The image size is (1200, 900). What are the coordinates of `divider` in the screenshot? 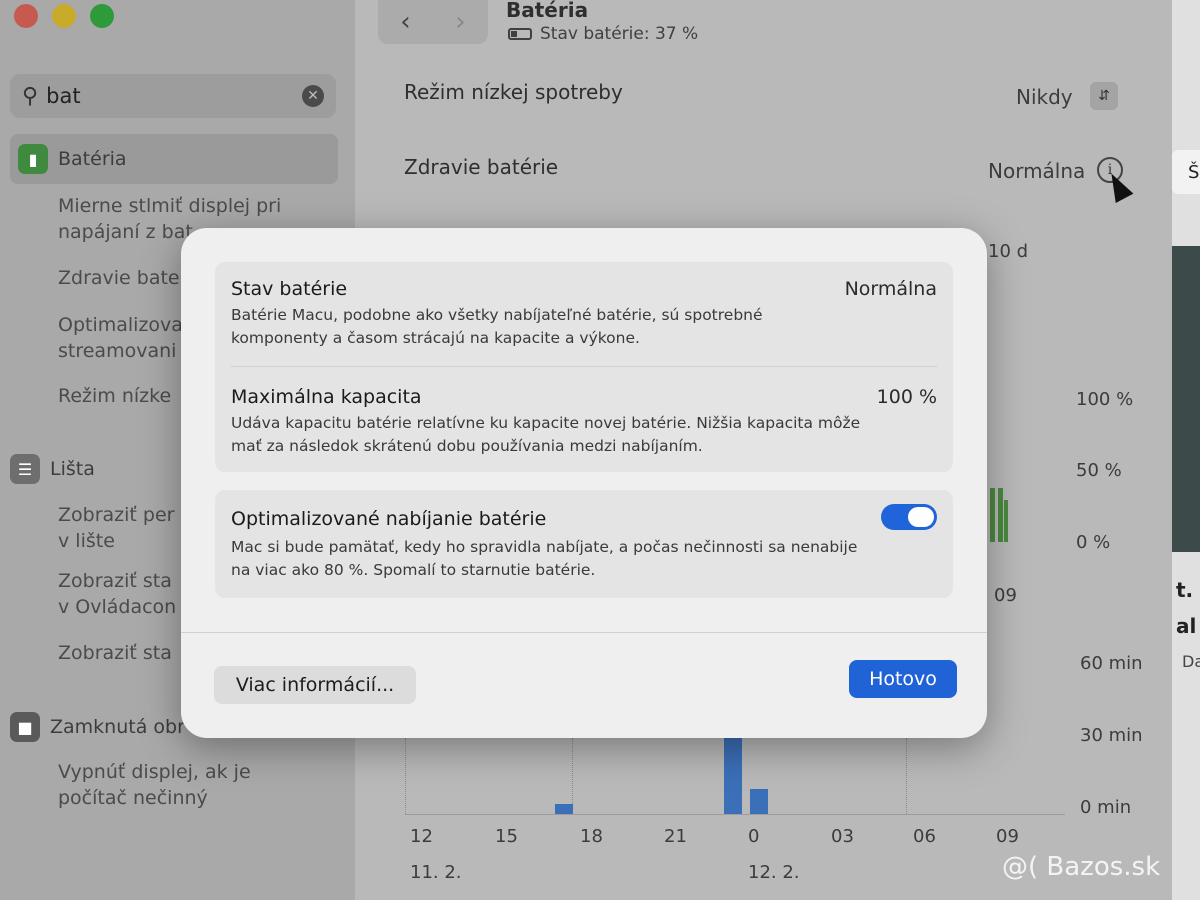 It's located at (584, 366).